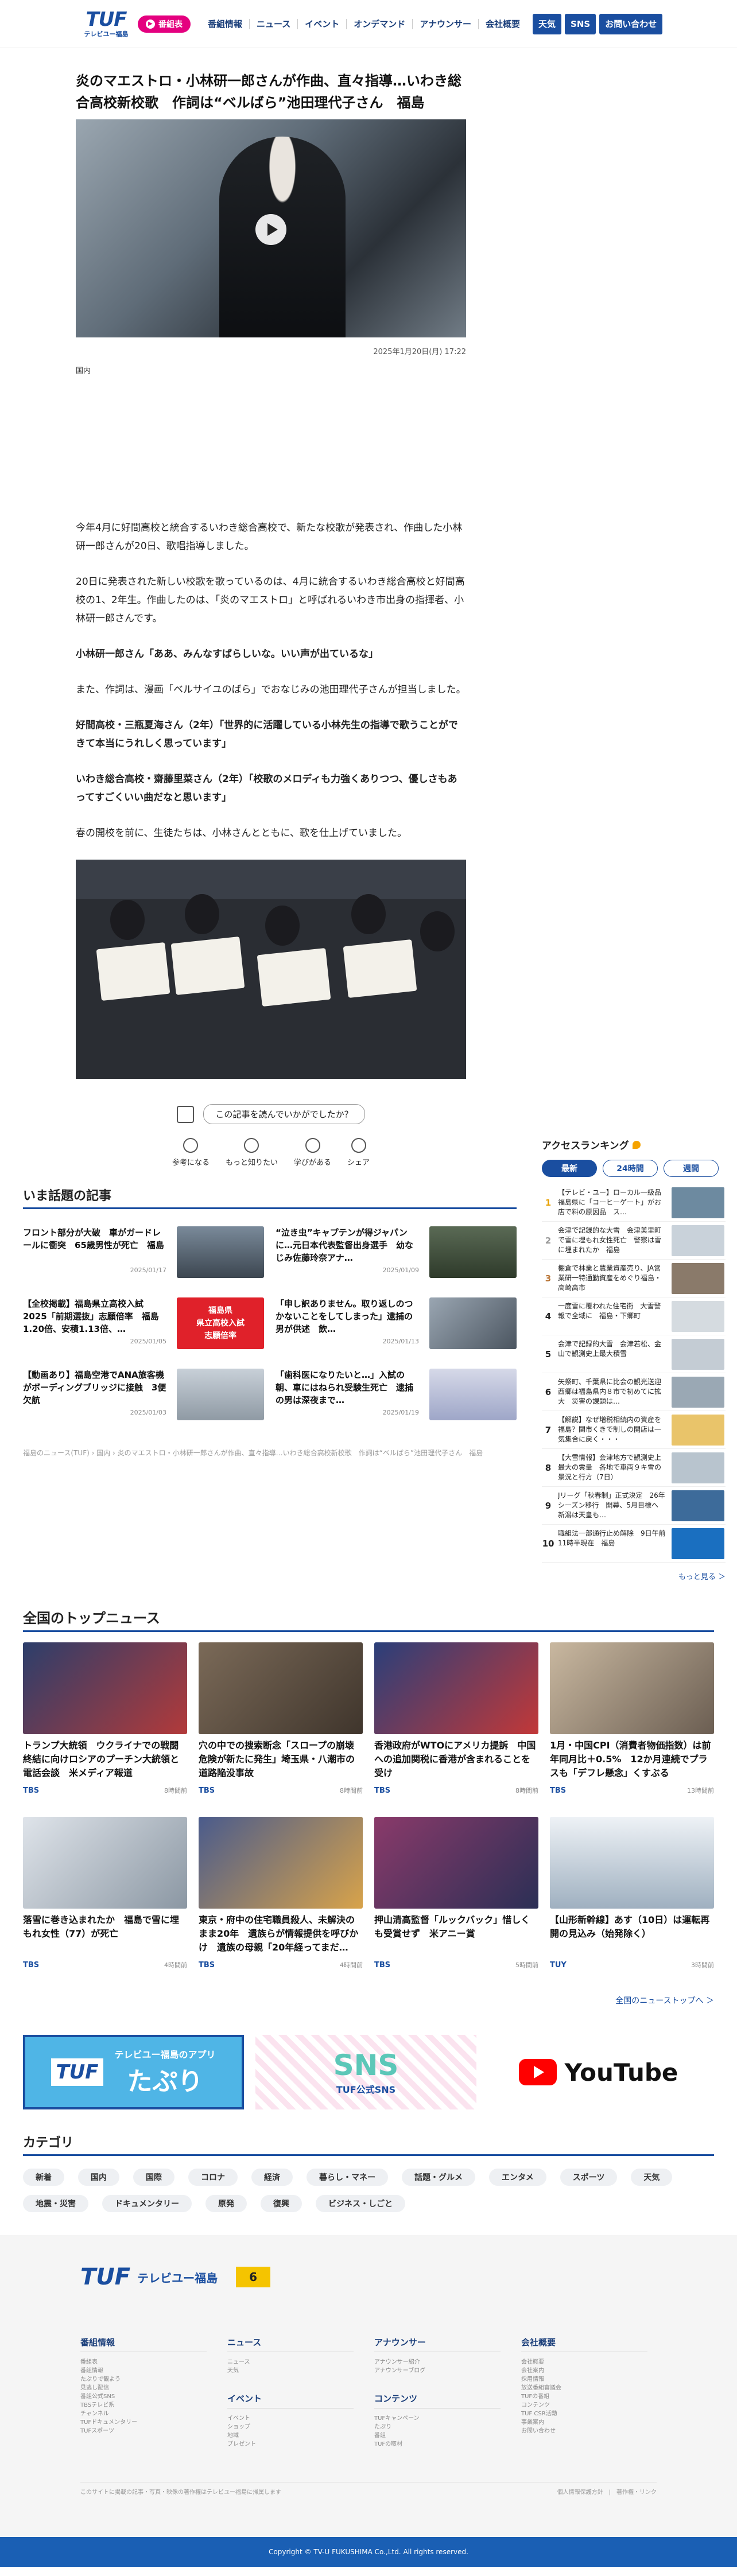 Image resolution: width=737 pixels, height=2576 pixels. Describe the element at coordinates (634, 1544) in the screenshot. I see `ranking-item: 10 職組法一部通行止め解除 9日午前11時半現在 福島` at that location.